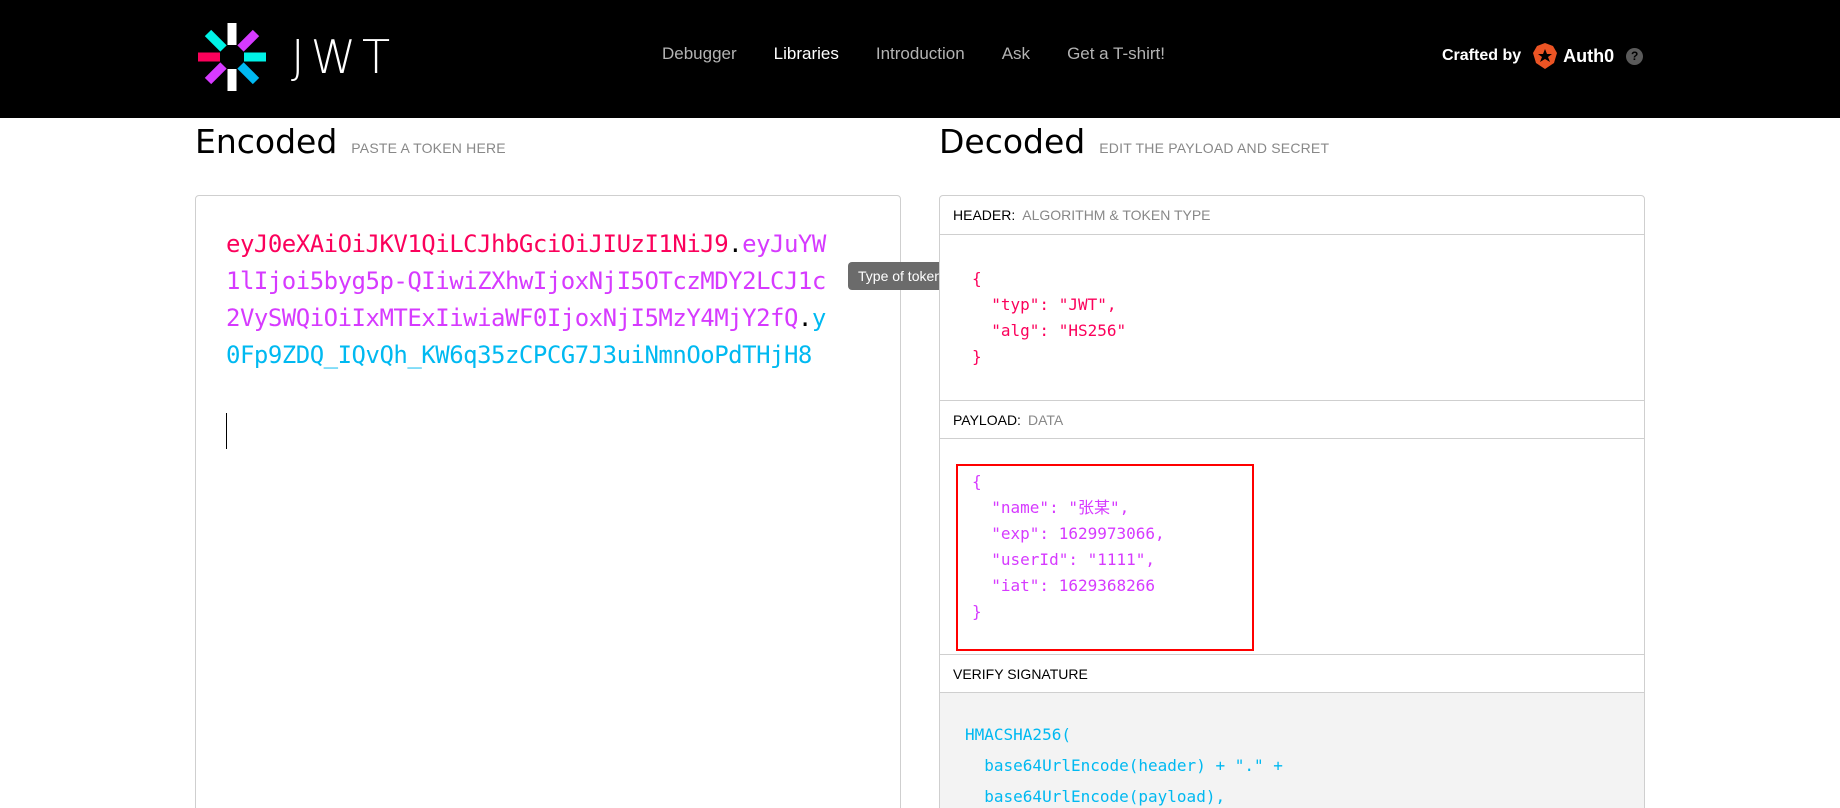  Describe the element at coordinates (1292, 673) in the screenshot. I see `verify-section-title: VERIFY SIGNATURE` at that location.